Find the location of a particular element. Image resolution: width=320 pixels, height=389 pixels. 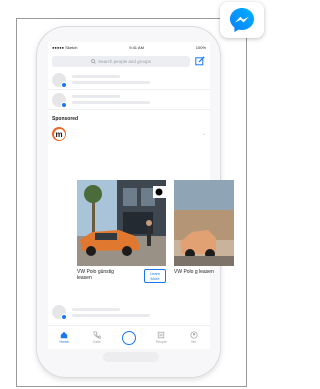

nav-label: Home is located at coordinates (64, 342).